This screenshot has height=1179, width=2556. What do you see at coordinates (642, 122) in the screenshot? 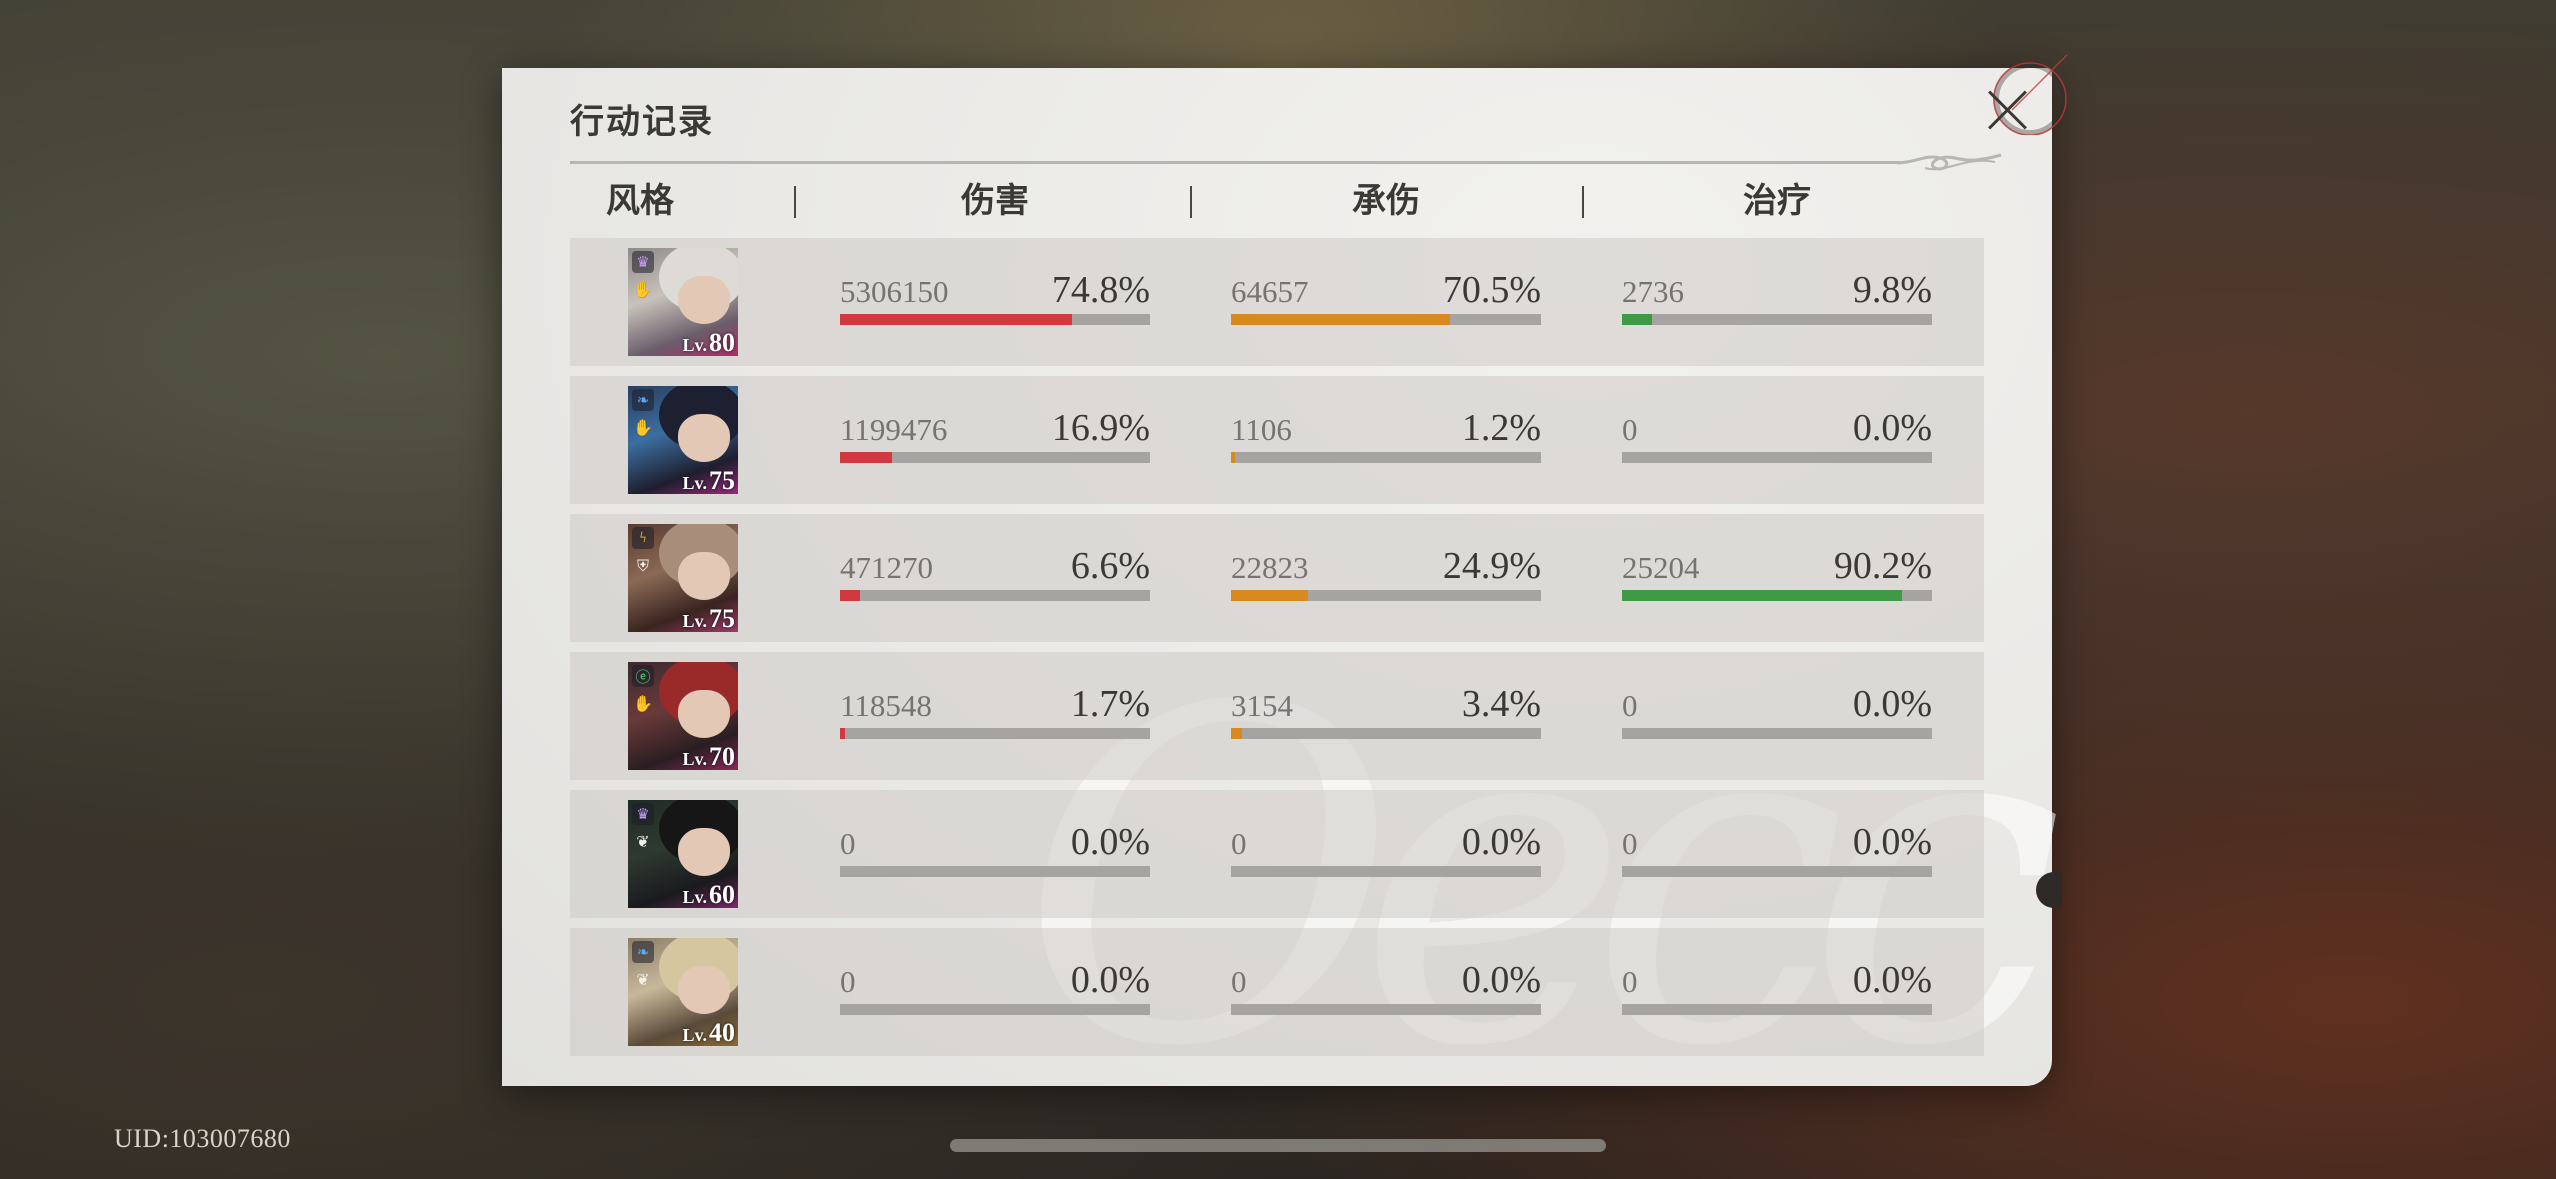
I see `panel-title: 行动记录` at bounding box center [642, 122].